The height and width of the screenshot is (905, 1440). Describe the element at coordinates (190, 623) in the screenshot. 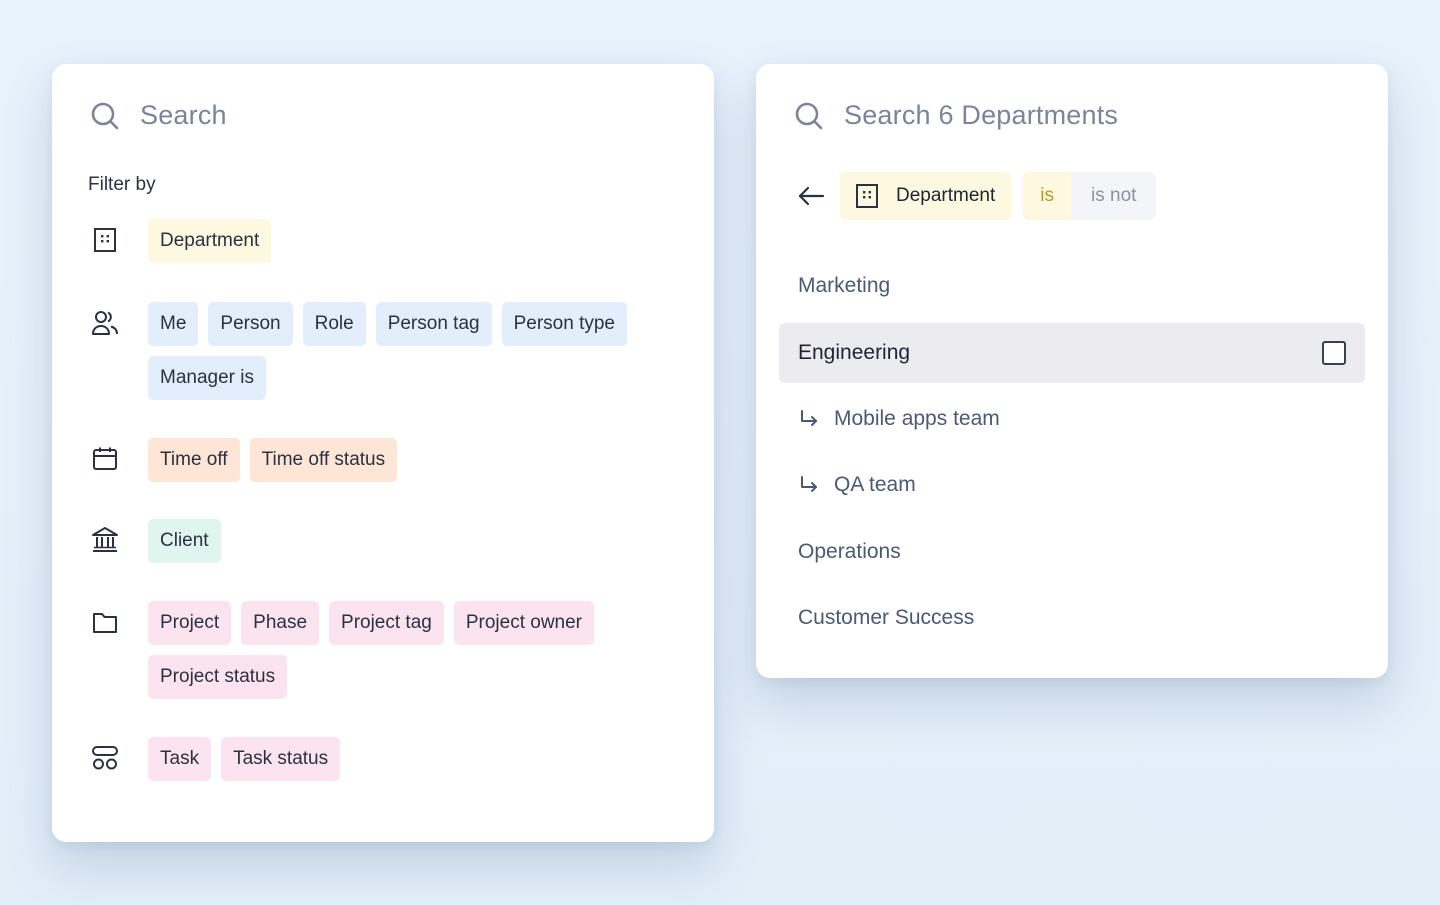

I see `chip-project: Project` at that location.